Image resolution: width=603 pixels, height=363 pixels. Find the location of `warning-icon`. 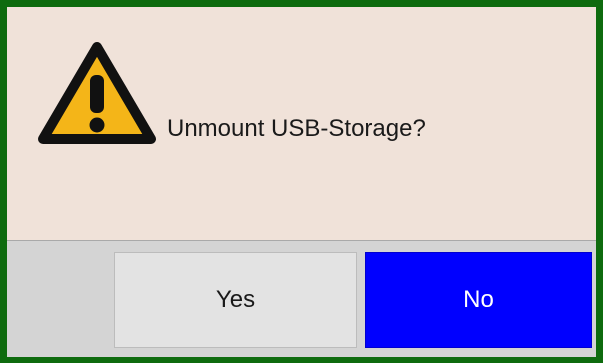

warning-icon is located at coordinates (97, 93).